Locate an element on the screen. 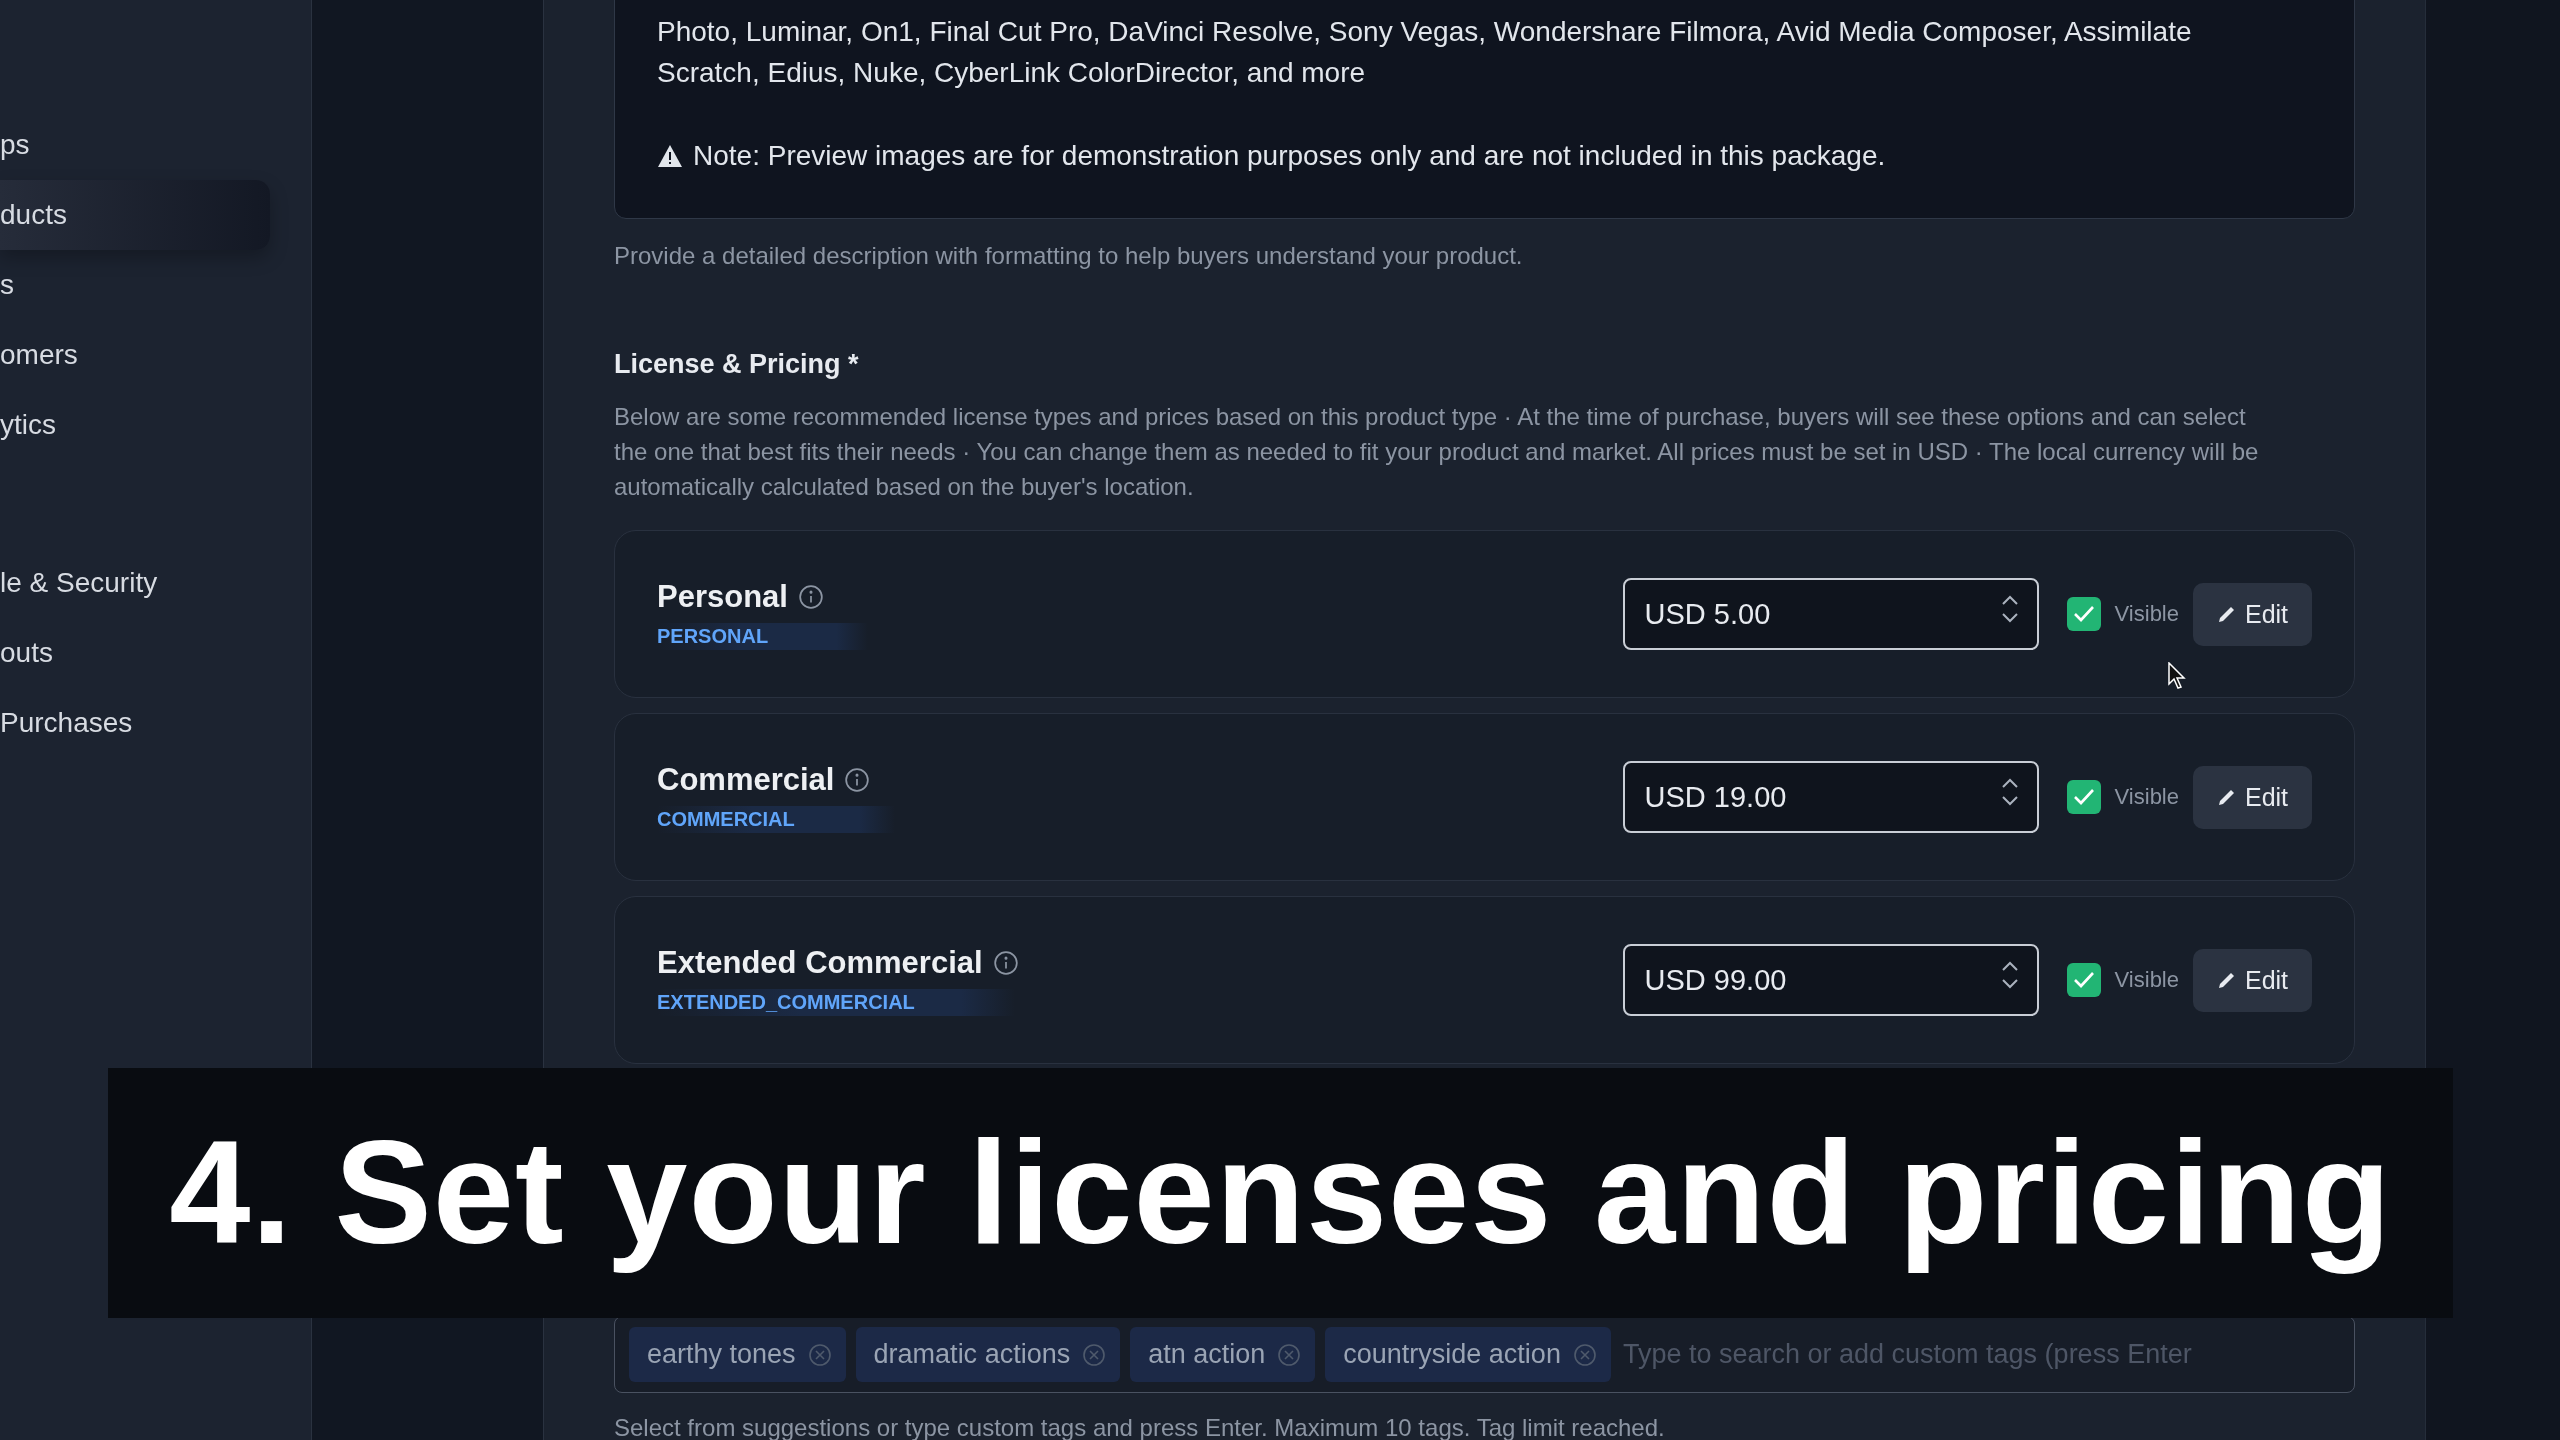  description-text: Photo, Luminar, On1, Final Cut Pro, DaVinci Resolve, Sony Vegas, Wondershare Filmora, Avid Media Composer, Assimilate Scratch, Edius, Nuke, CyberLink ColorDirector, and more is located at coordinates (1425, 52).